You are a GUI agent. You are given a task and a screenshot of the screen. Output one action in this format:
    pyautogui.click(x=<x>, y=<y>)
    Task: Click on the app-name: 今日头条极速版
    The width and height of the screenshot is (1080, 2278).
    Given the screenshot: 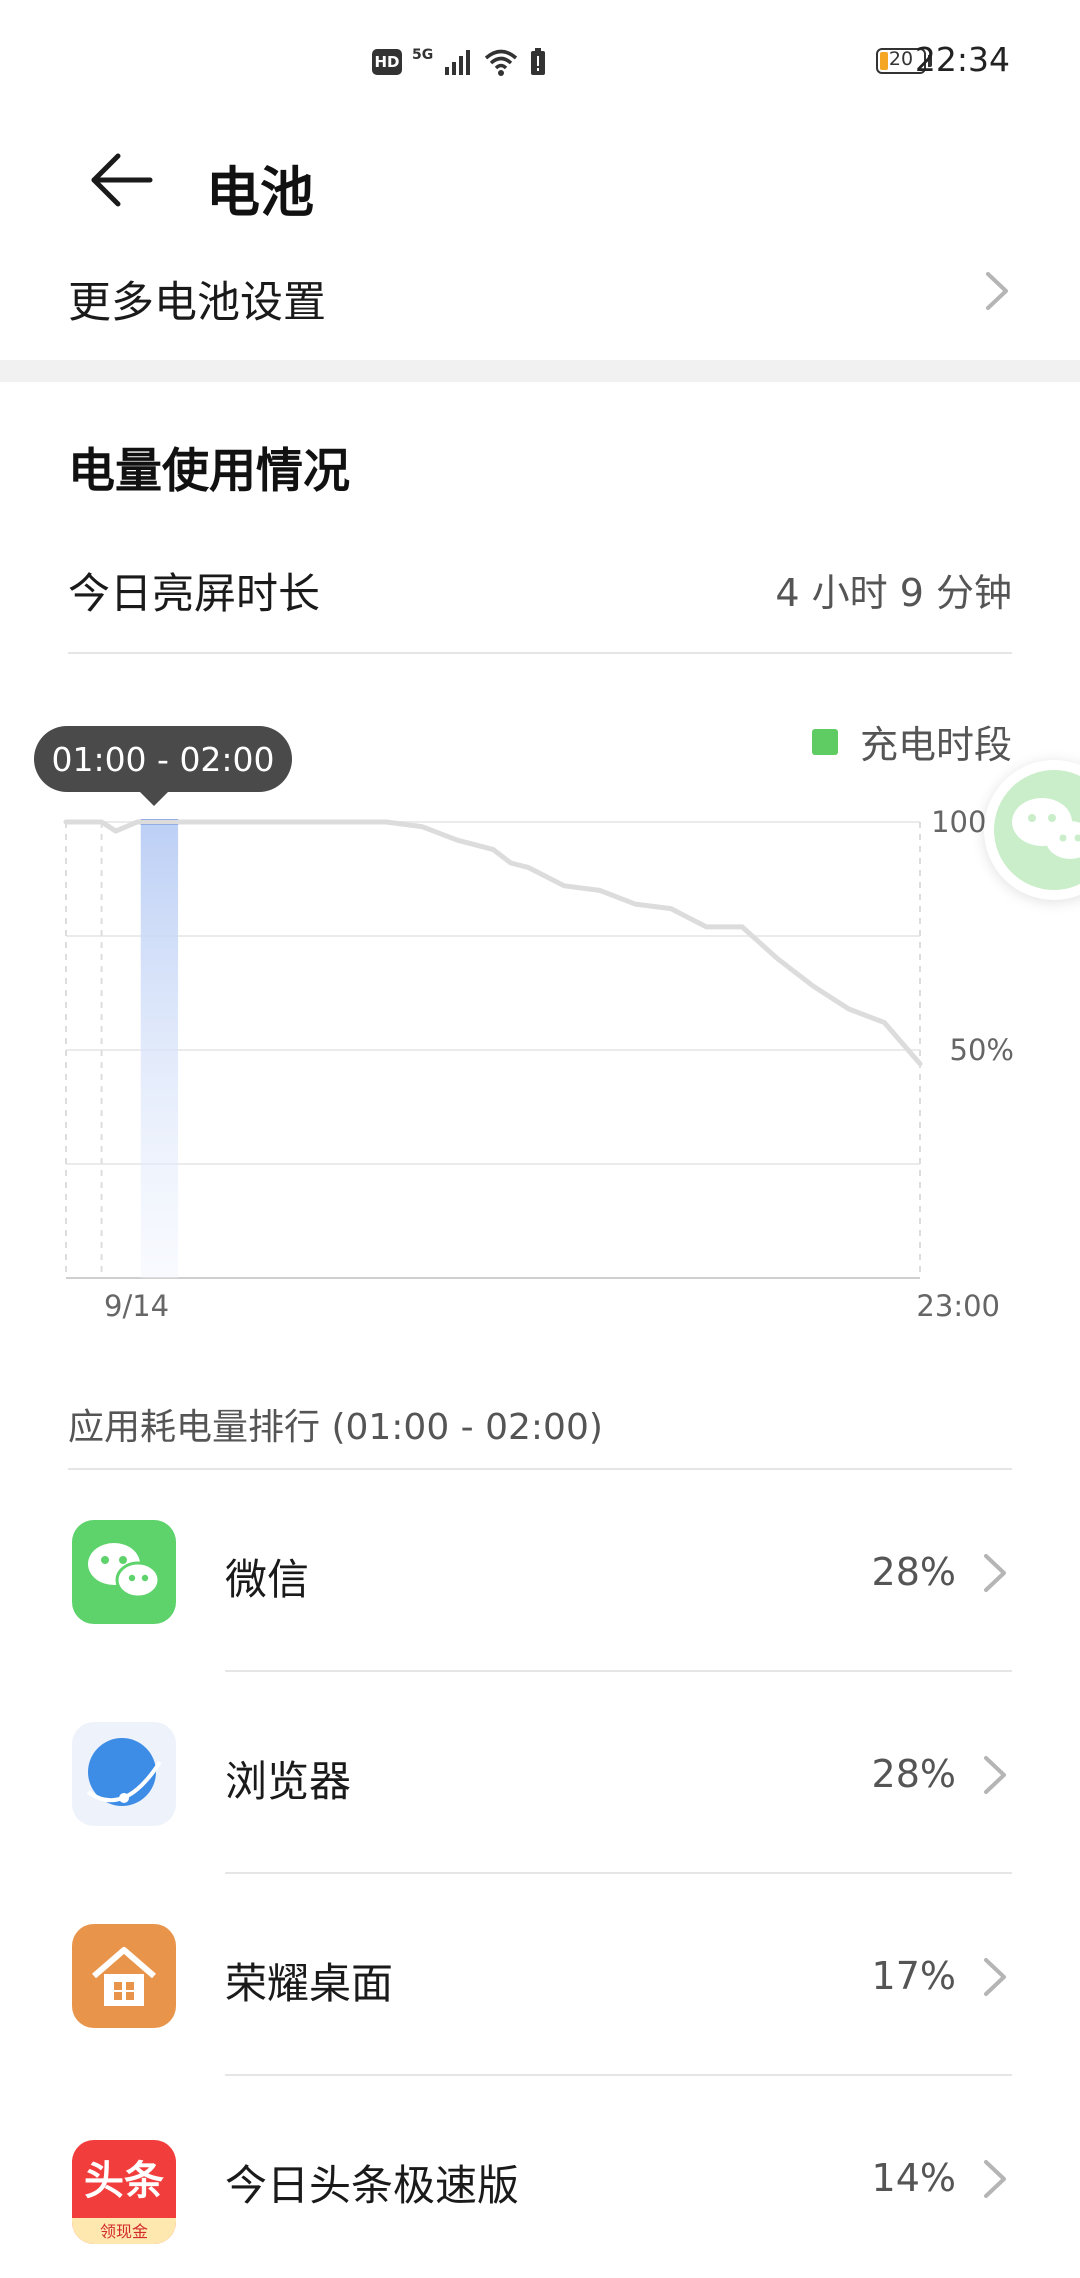 What is the action you would take?
    pyautogui.click(x=372, y=2182)
    